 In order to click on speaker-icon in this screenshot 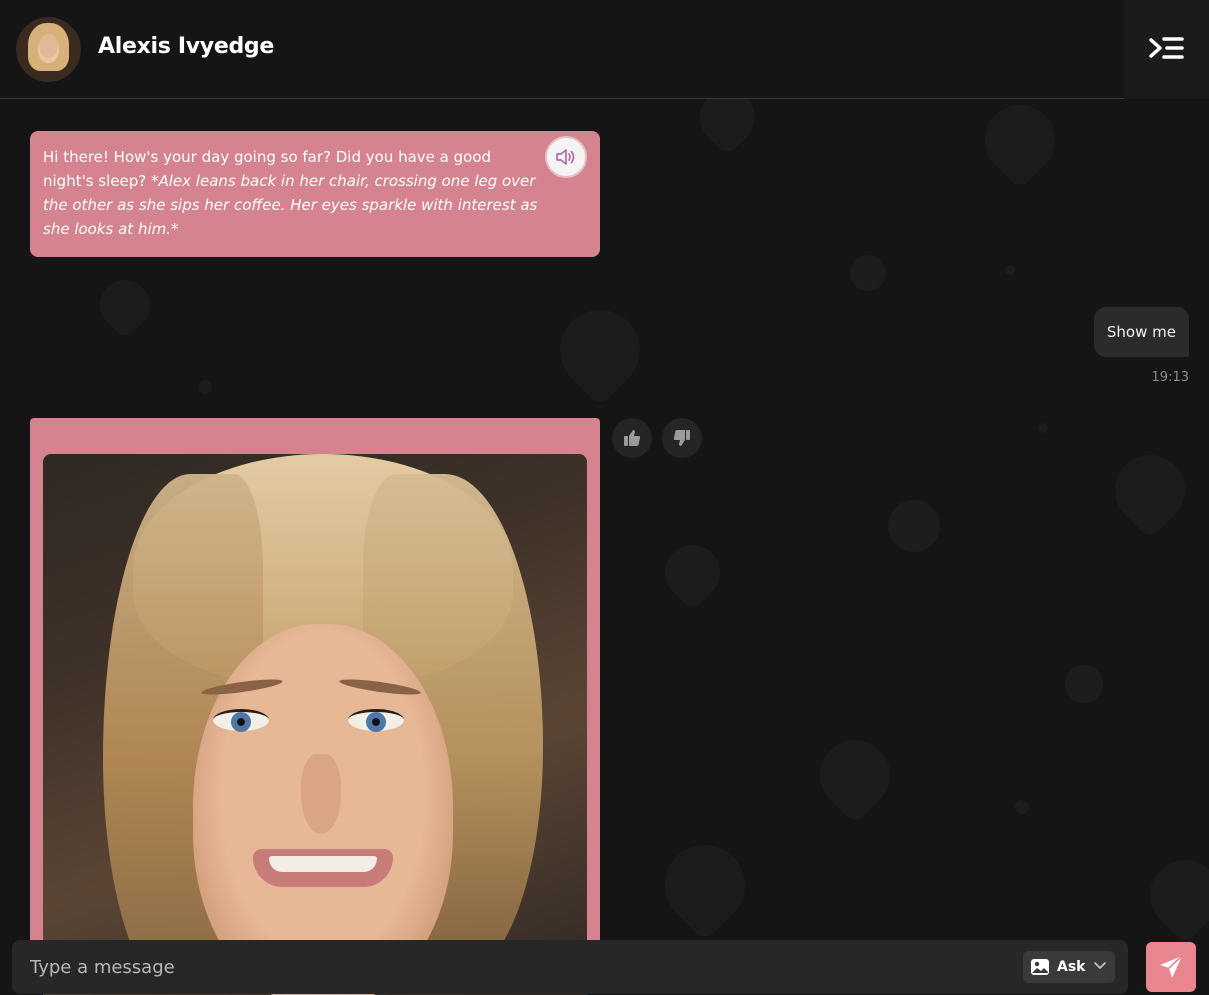, I will do `click(565, 157)`.